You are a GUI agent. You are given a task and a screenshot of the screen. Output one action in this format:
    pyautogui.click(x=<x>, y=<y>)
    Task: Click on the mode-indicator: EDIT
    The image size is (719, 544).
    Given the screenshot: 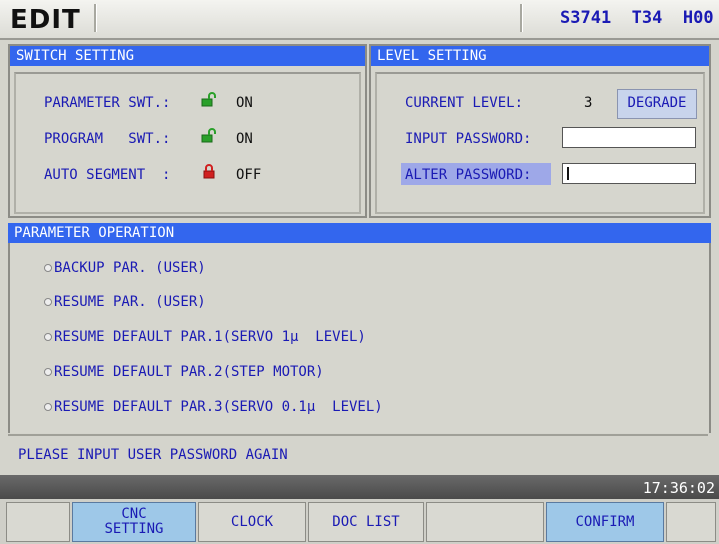 What is the action you would take?
    pyautogui.click(x=45, y=20)
    